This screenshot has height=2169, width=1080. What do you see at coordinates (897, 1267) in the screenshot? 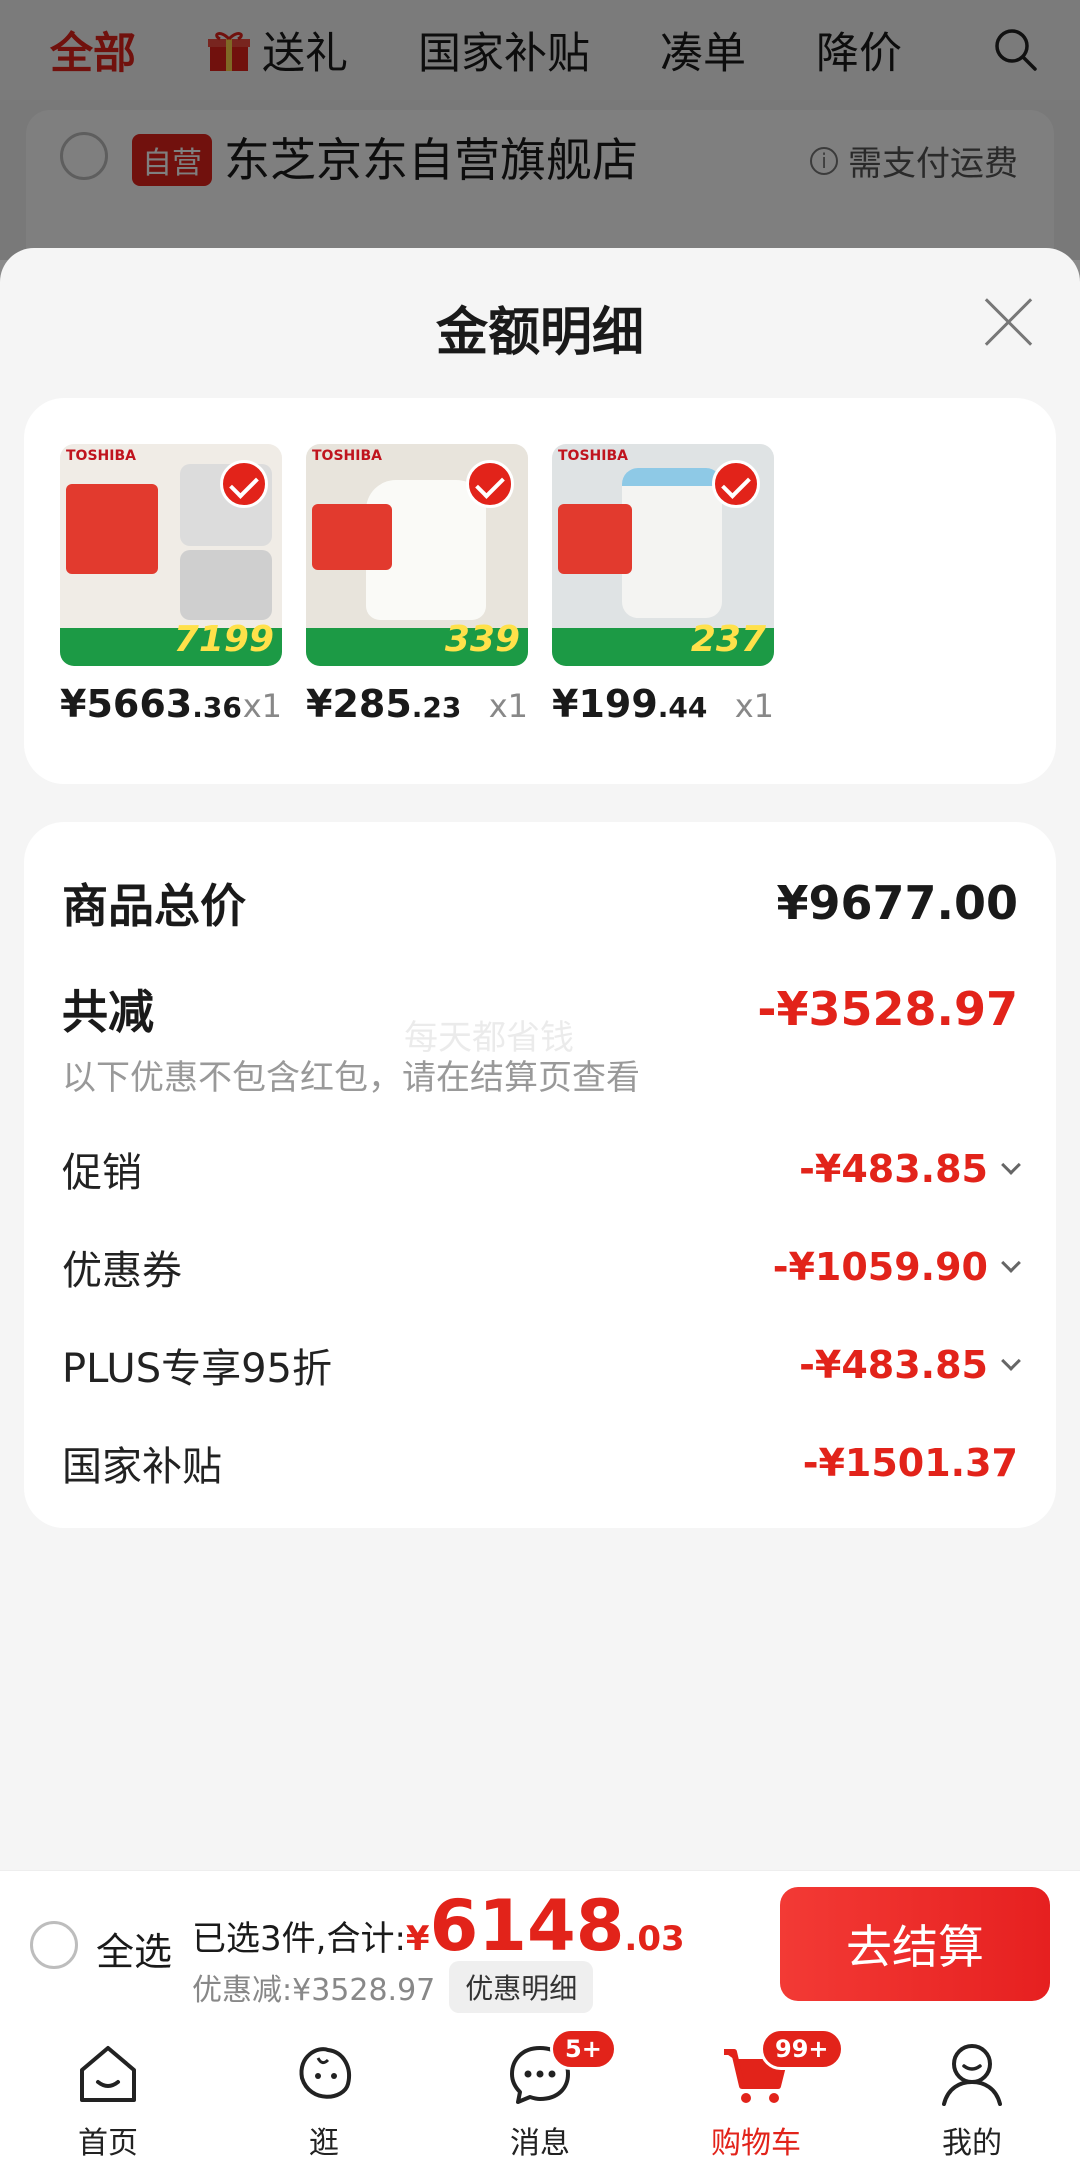
I see `discount-value: -¥1059.90` at bounding box center [897, 1267].